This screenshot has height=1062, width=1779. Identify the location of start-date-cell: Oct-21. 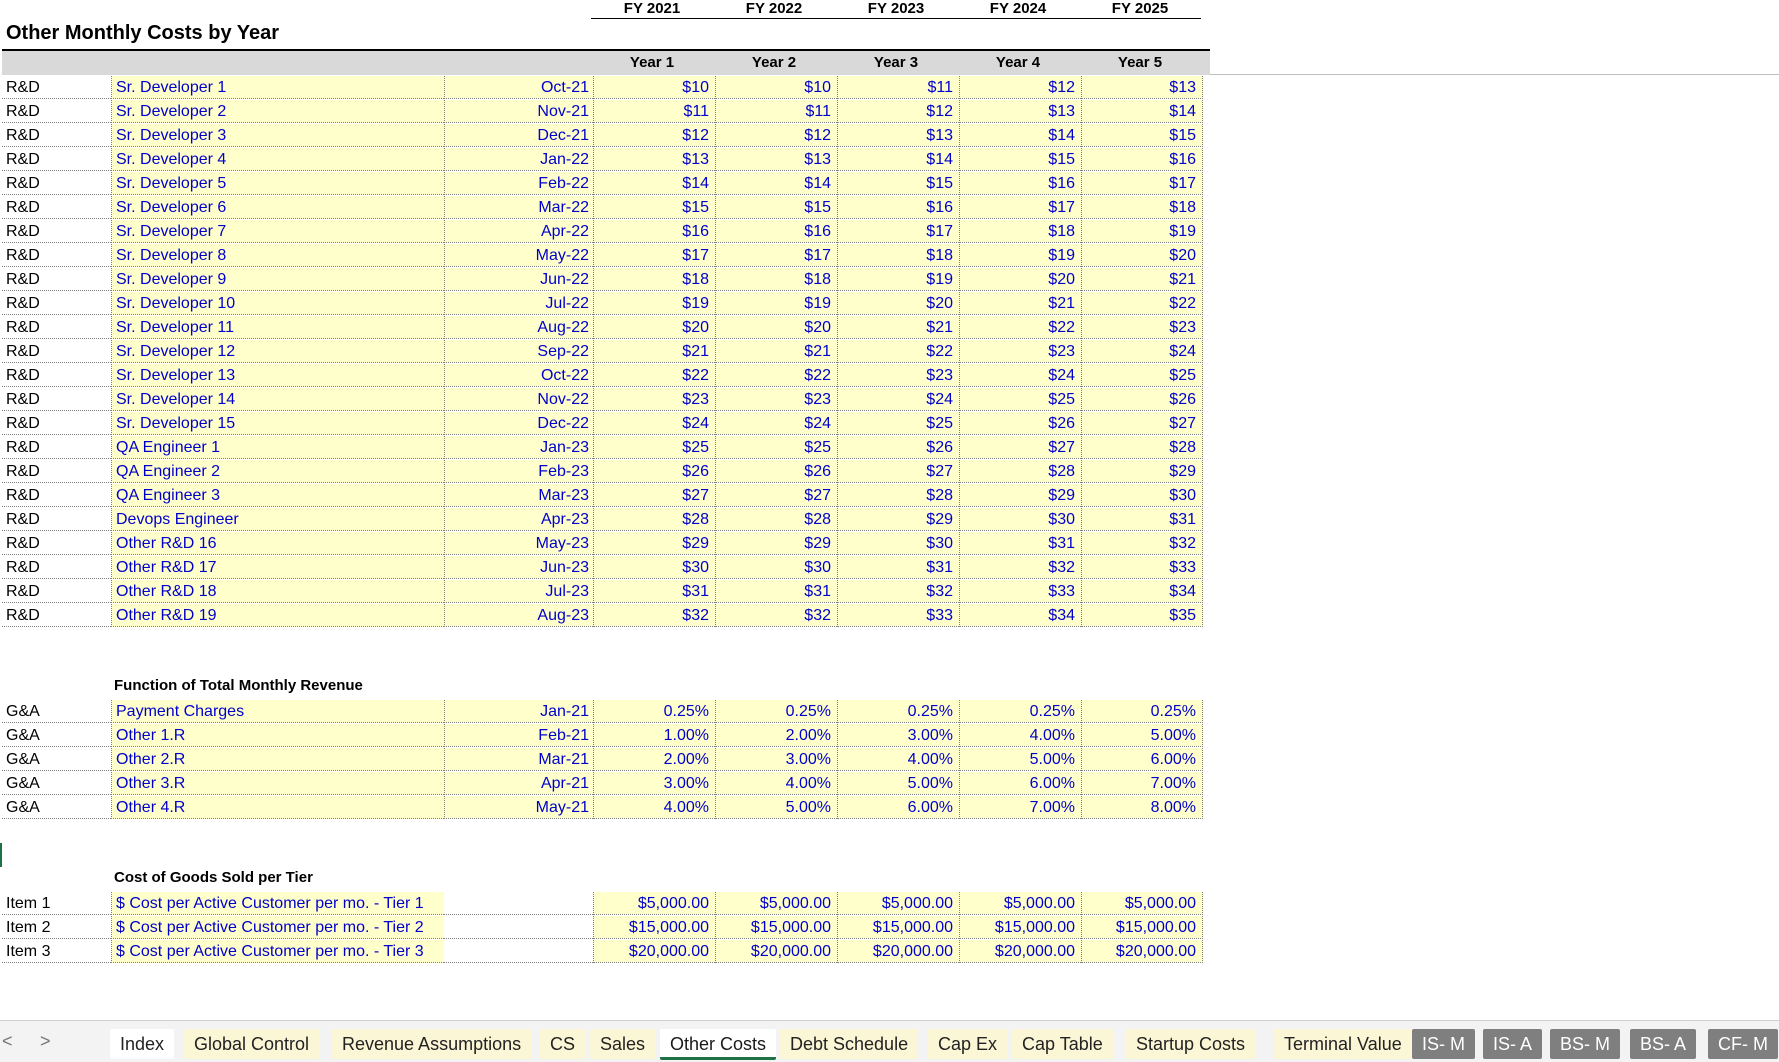
(518, 87).